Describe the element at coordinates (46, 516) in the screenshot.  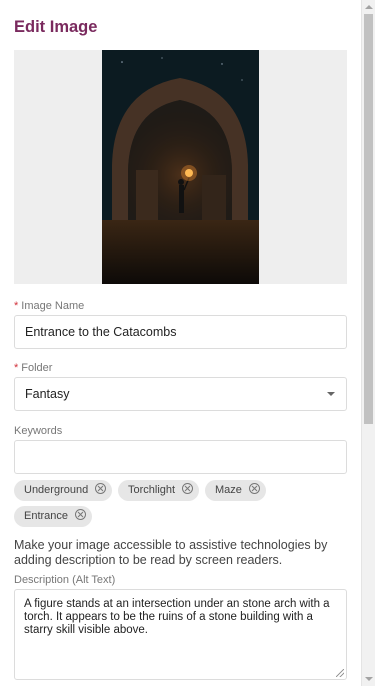
I see `keyword-tag-label: Entrance` at that location.